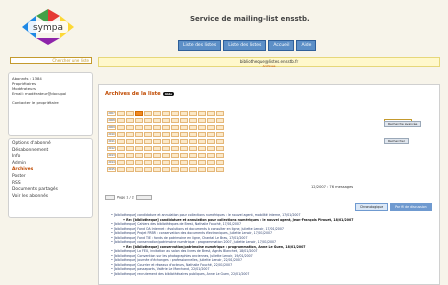 The width and height of the screenshot is (448, 285). What do you see at coordinates (111, 134) in the screenshot?
I see `archive-year-cell: 2010` at bounding box center [111, 134].